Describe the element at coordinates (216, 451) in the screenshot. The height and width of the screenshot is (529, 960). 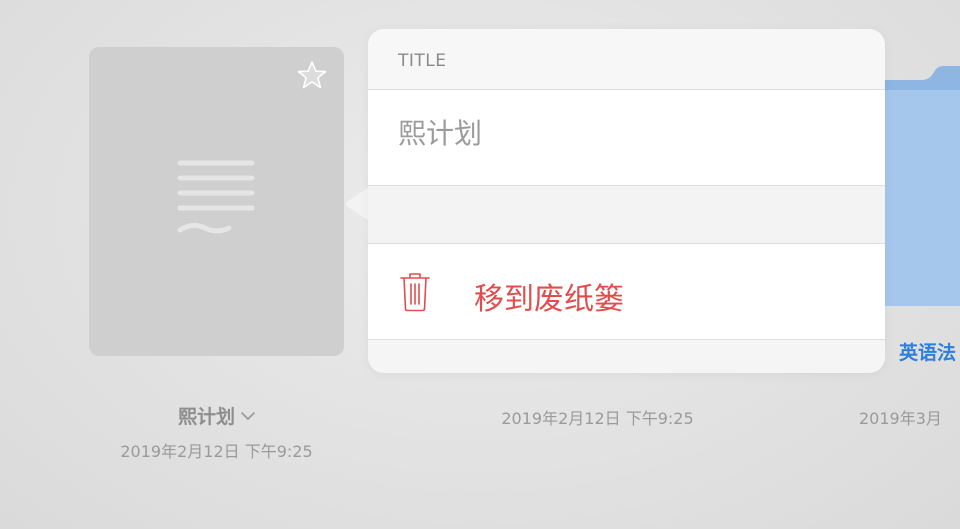
I see `document-date: 2019年2月12日 下午9:25` at that location.